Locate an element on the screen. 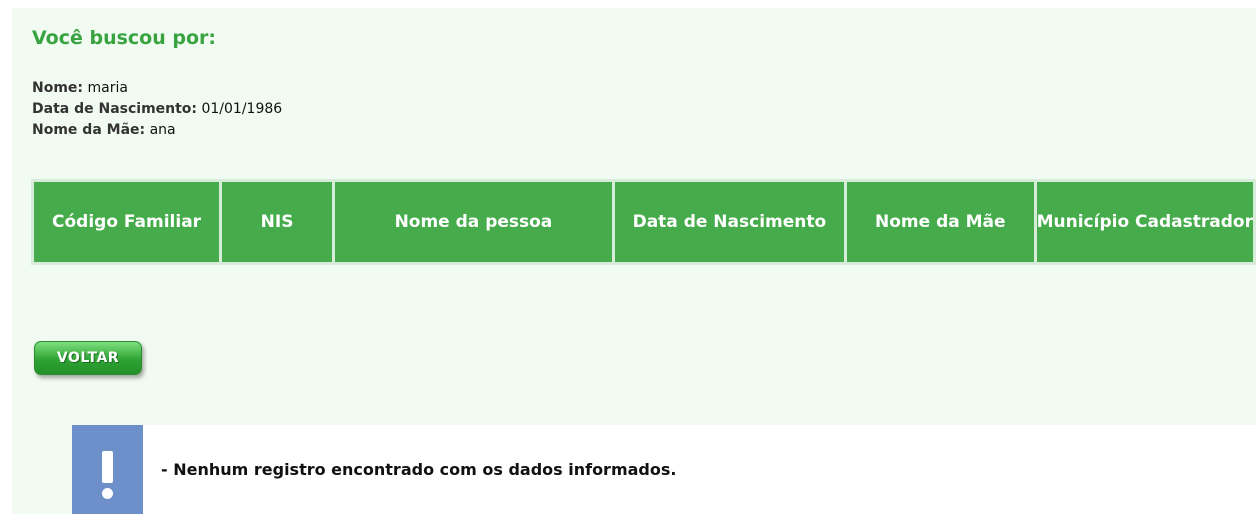  criteria-birthdate: Data de Nascimento: 01/01/1986 is located at coordinates (157, 109).